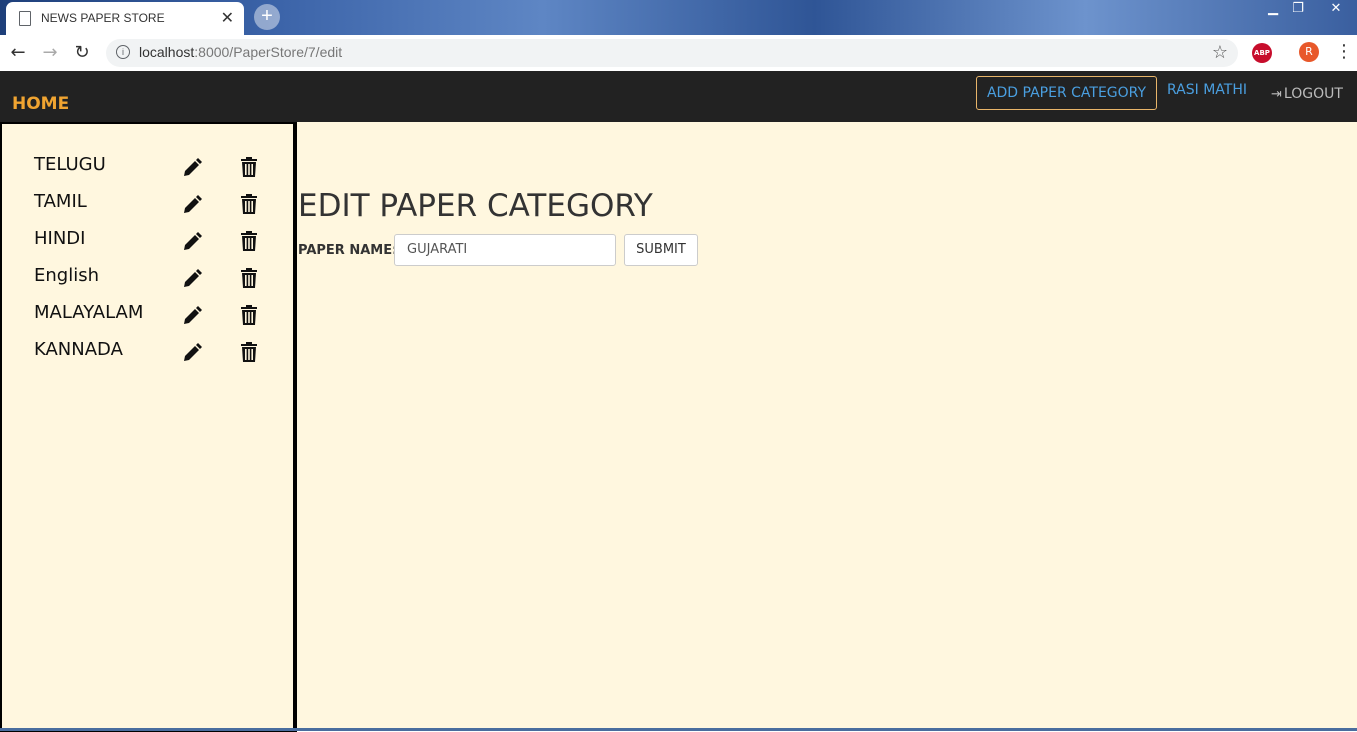 The height and width of the screenshot is (732, 1357). I want to click on back-icon: ←, so click(18, 53).